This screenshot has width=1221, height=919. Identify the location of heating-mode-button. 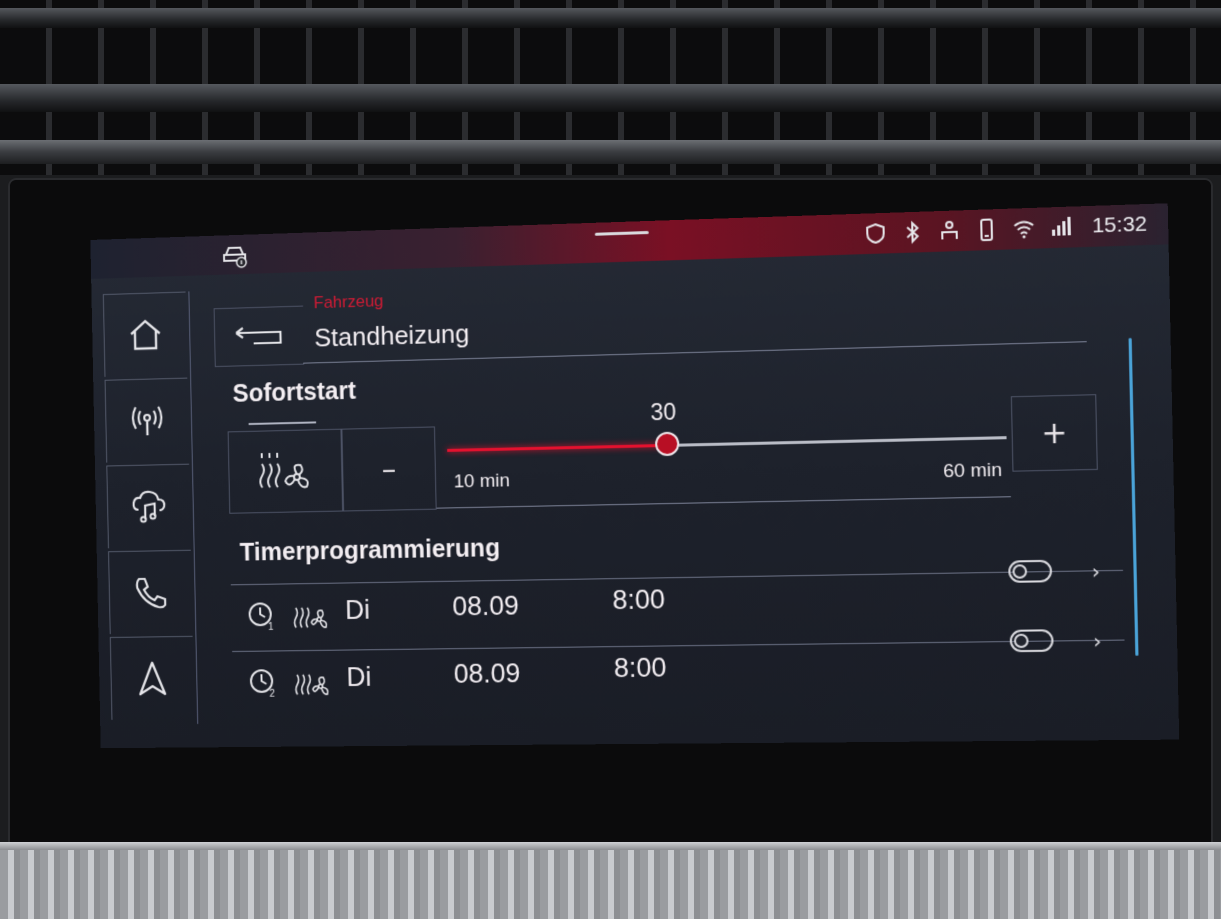
(285, 471).